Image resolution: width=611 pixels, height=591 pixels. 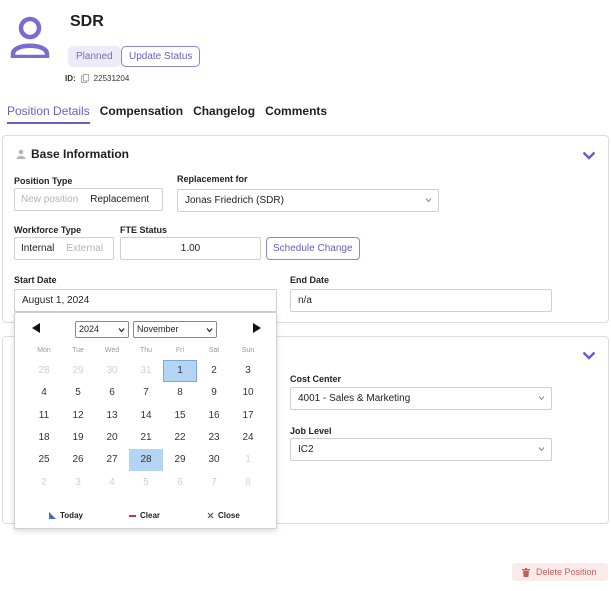 I want to click on tab-changelog: Changelog, so click(x=224, y=114).